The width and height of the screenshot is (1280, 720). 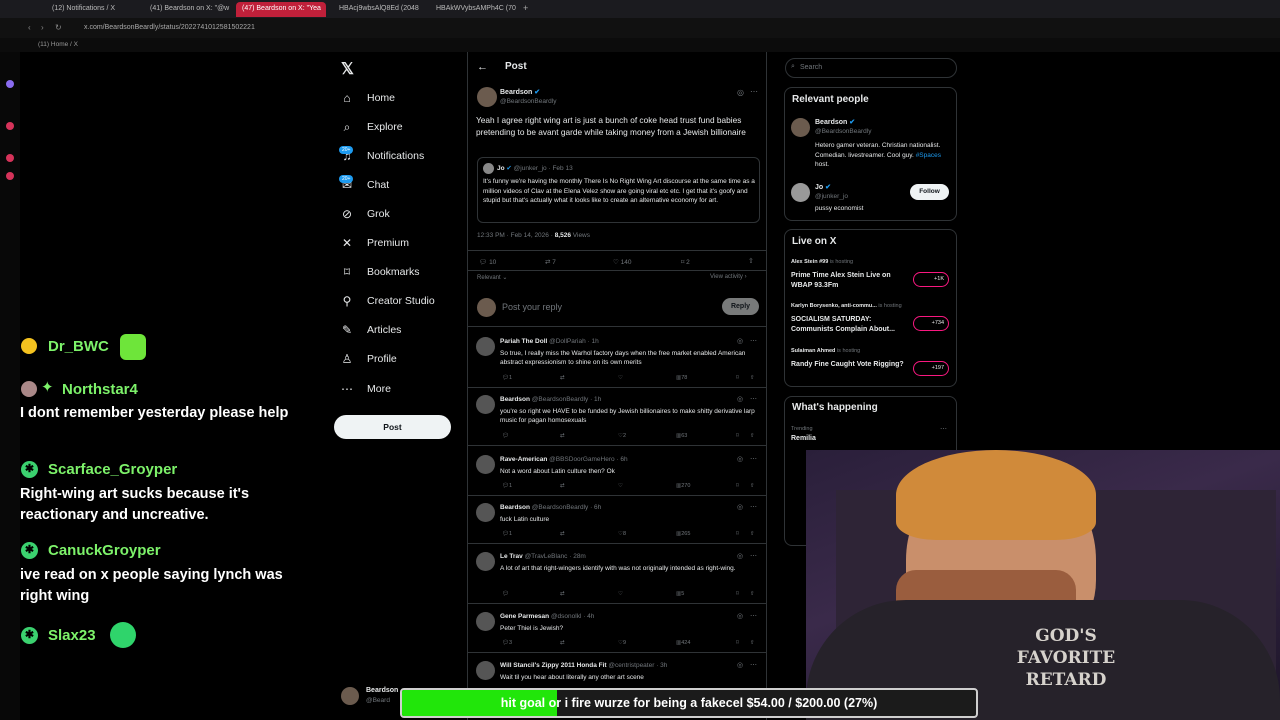 What do you see at coordinates (622, 262) in the screenshot?
I see `like-count: ♡ 140` at bounding box center [622, 262].